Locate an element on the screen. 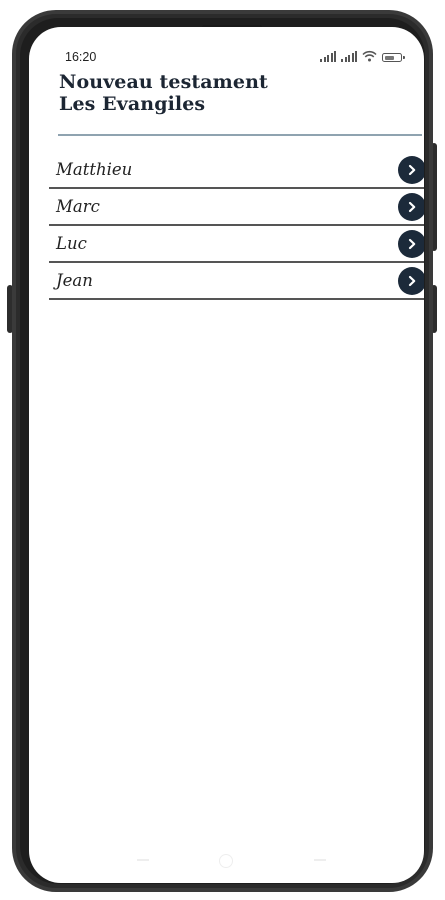 The image size is (445, 900). book-label: Matthieu is located at coordinates (94, 169).